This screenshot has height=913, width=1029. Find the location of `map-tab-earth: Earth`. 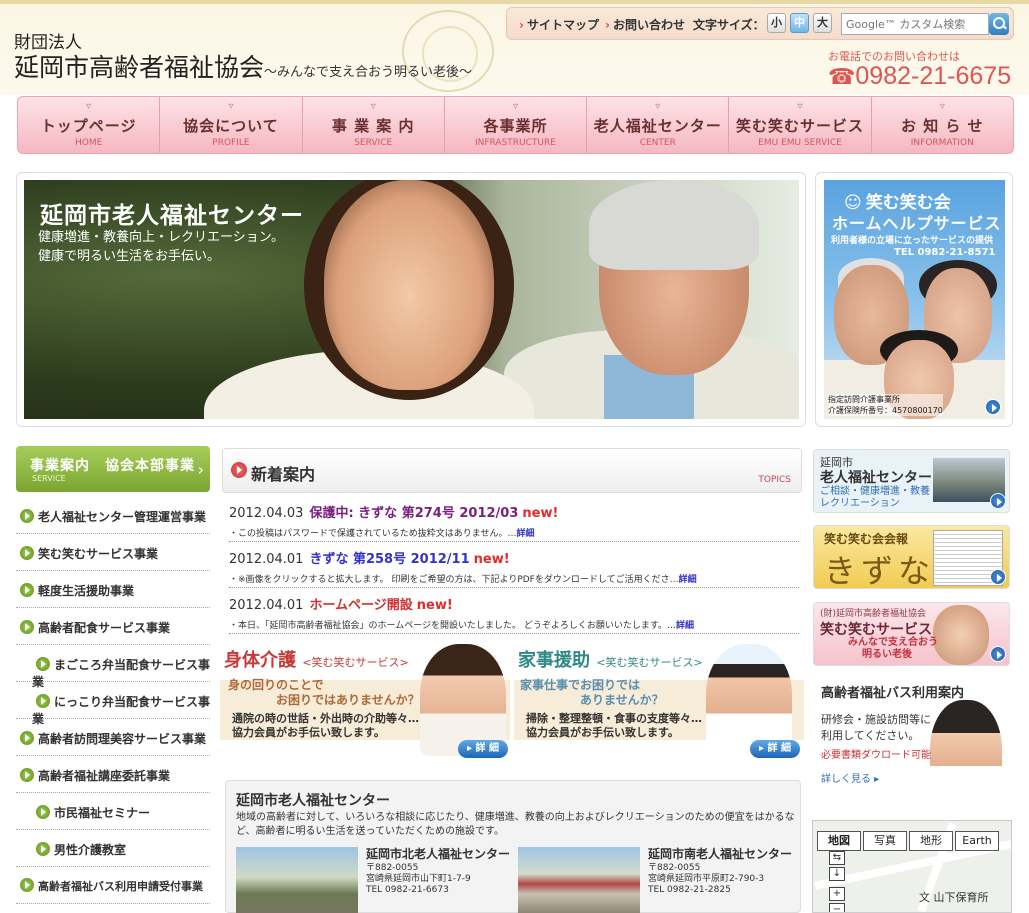

map-tab-earth: Earth is located at coordinates (977, 841).